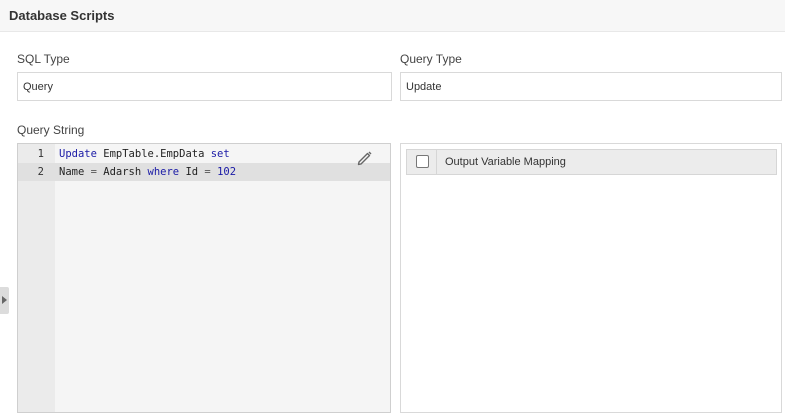  Describe the element at coordinates (591, 86) in the screenshot. I see `query-type-field` at that location.